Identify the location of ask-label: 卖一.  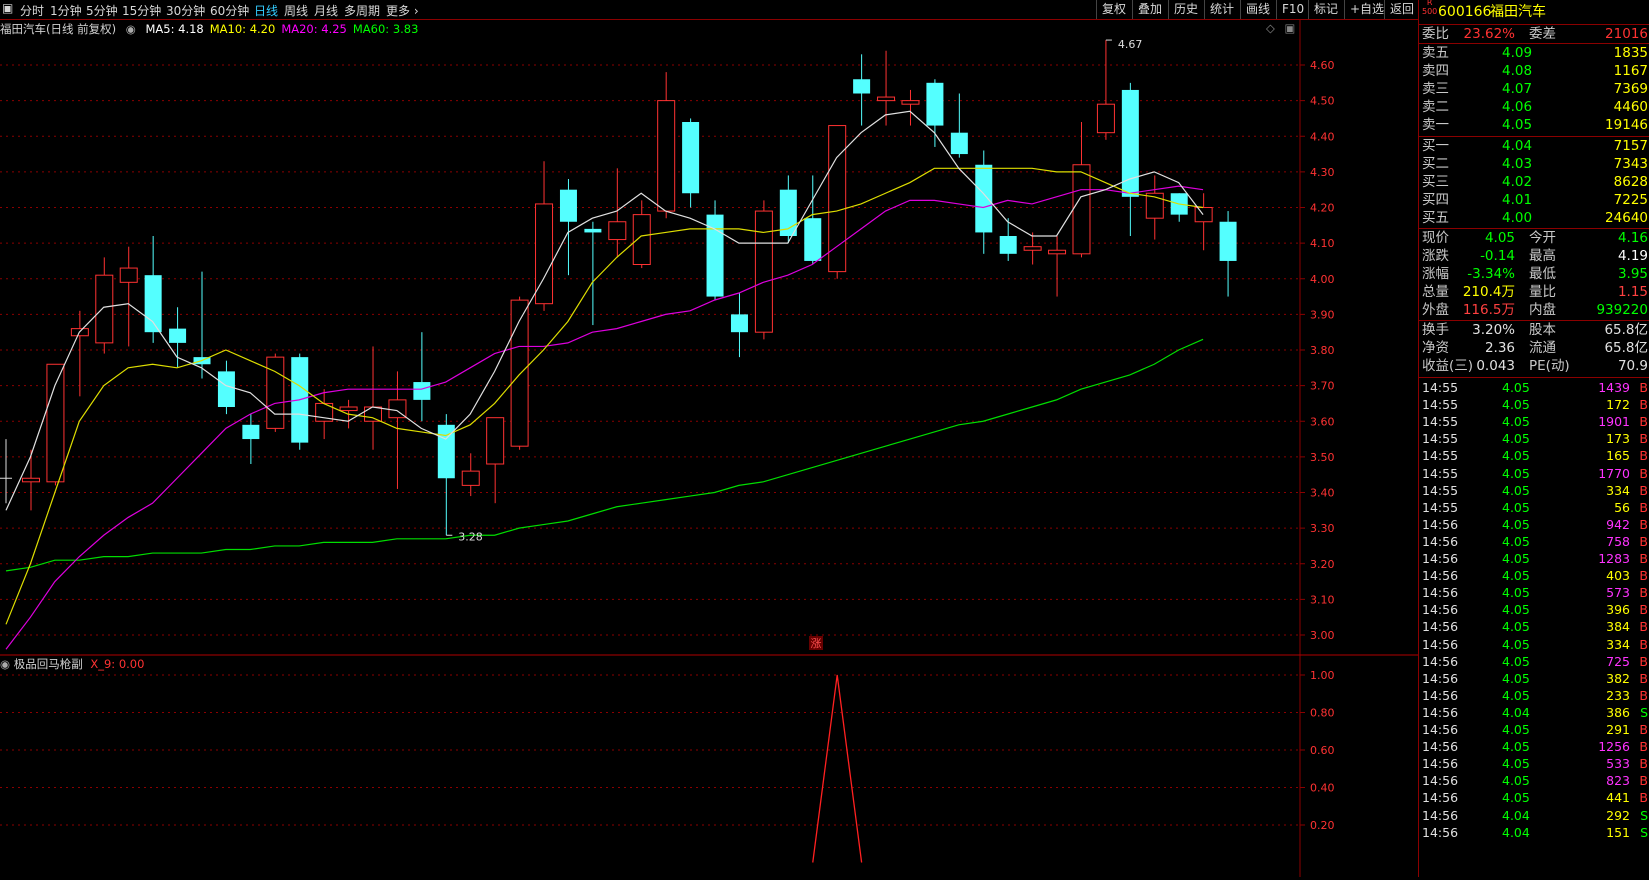
(1435, 125).